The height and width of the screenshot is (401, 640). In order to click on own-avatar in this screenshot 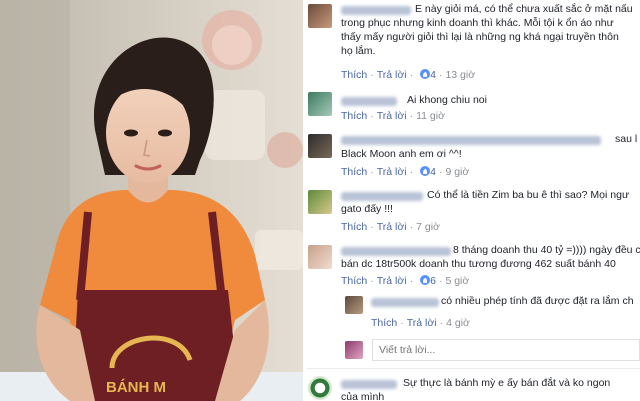, I will do `click(354, 350)`.